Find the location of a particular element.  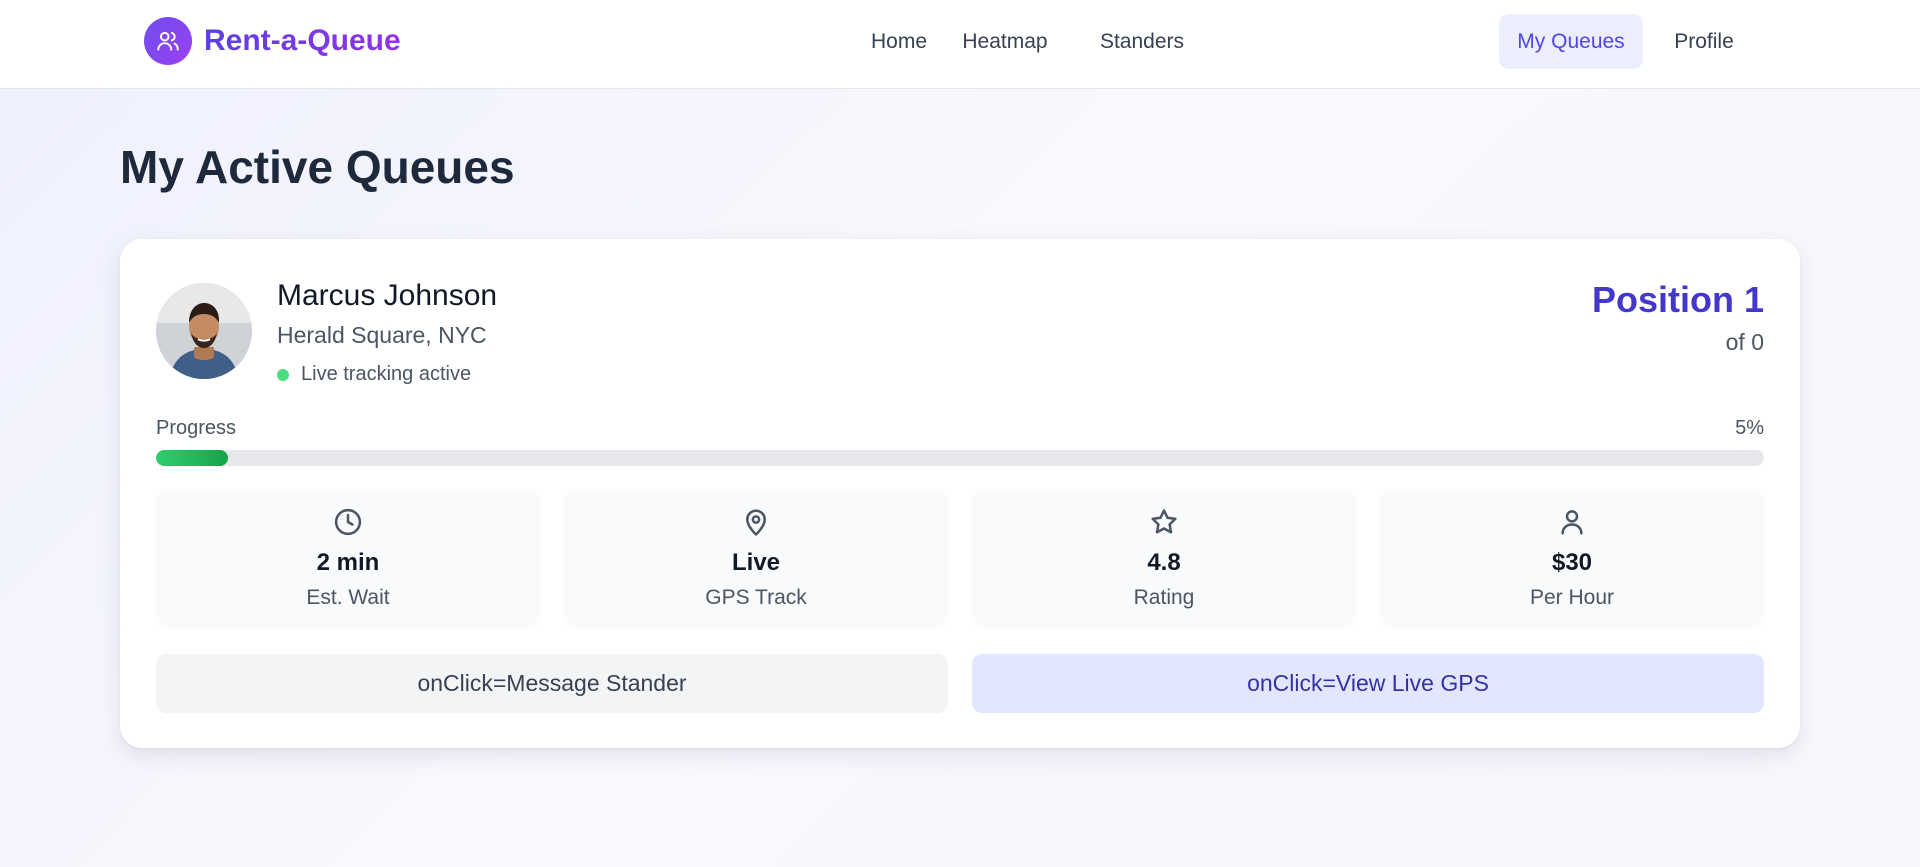

user-icon is located at coordinates (1572, 522).